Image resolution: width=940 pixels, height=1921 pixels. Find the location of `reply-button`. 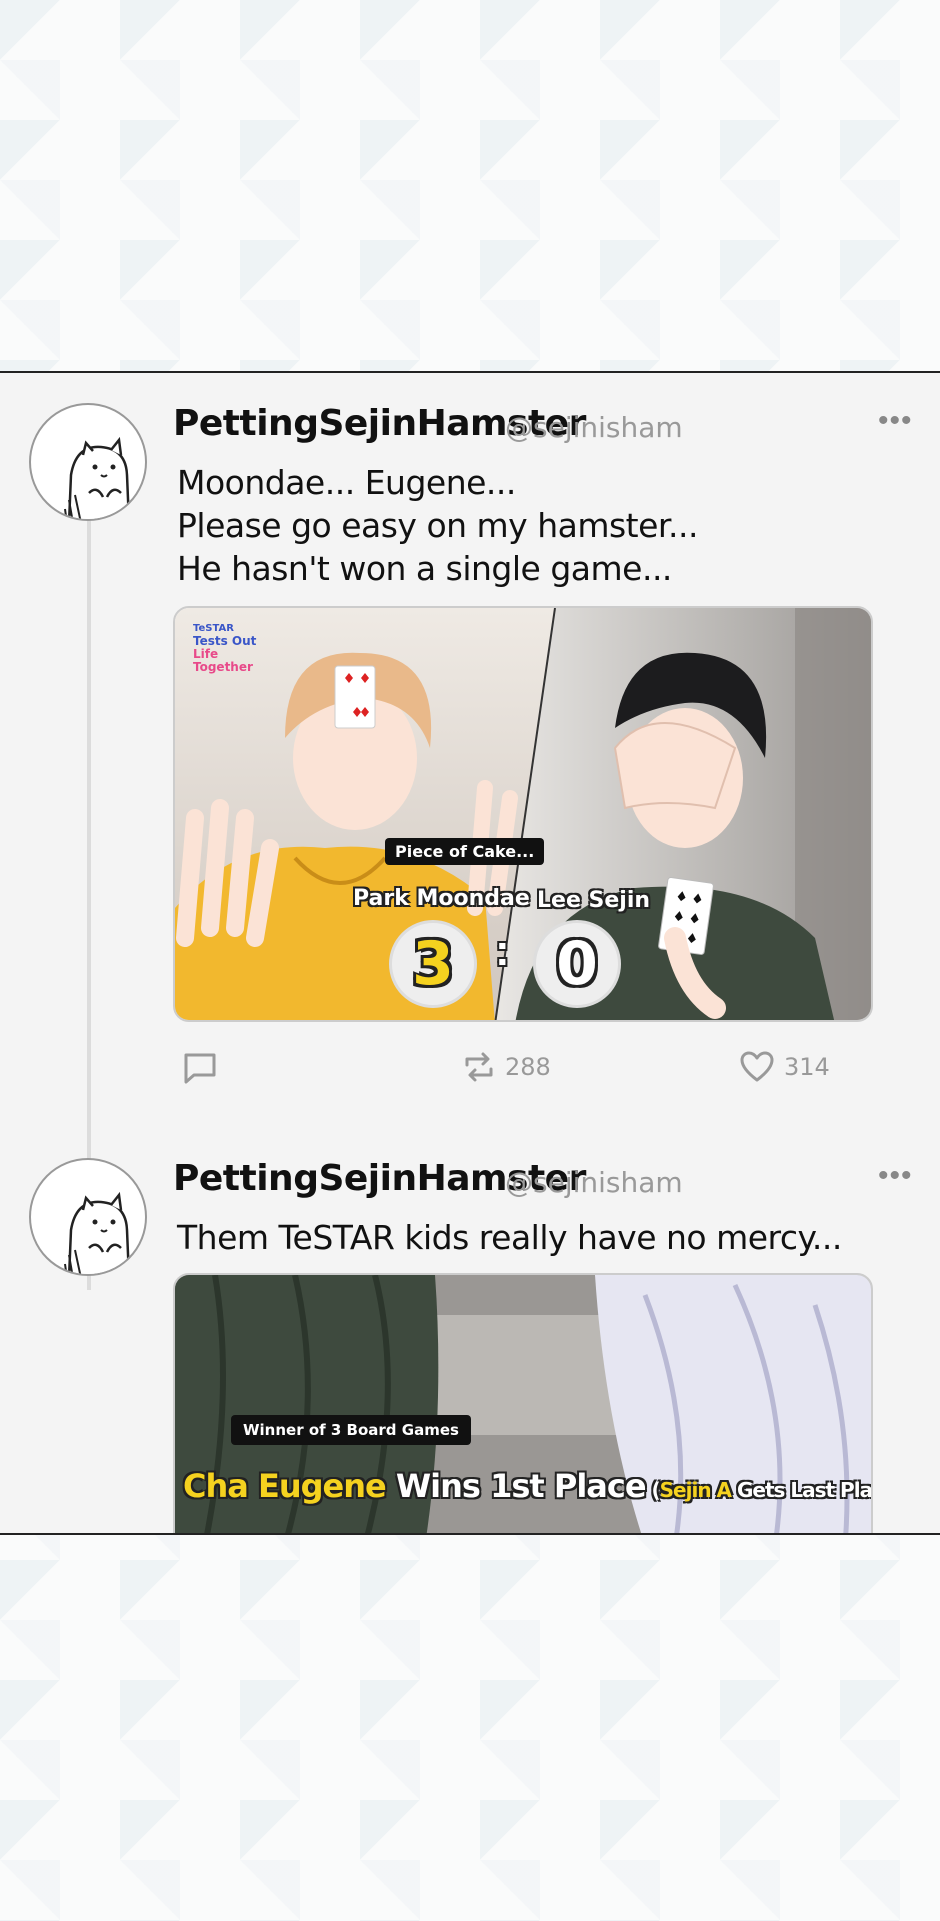

reply-button is located at coordinates (200, 1068).